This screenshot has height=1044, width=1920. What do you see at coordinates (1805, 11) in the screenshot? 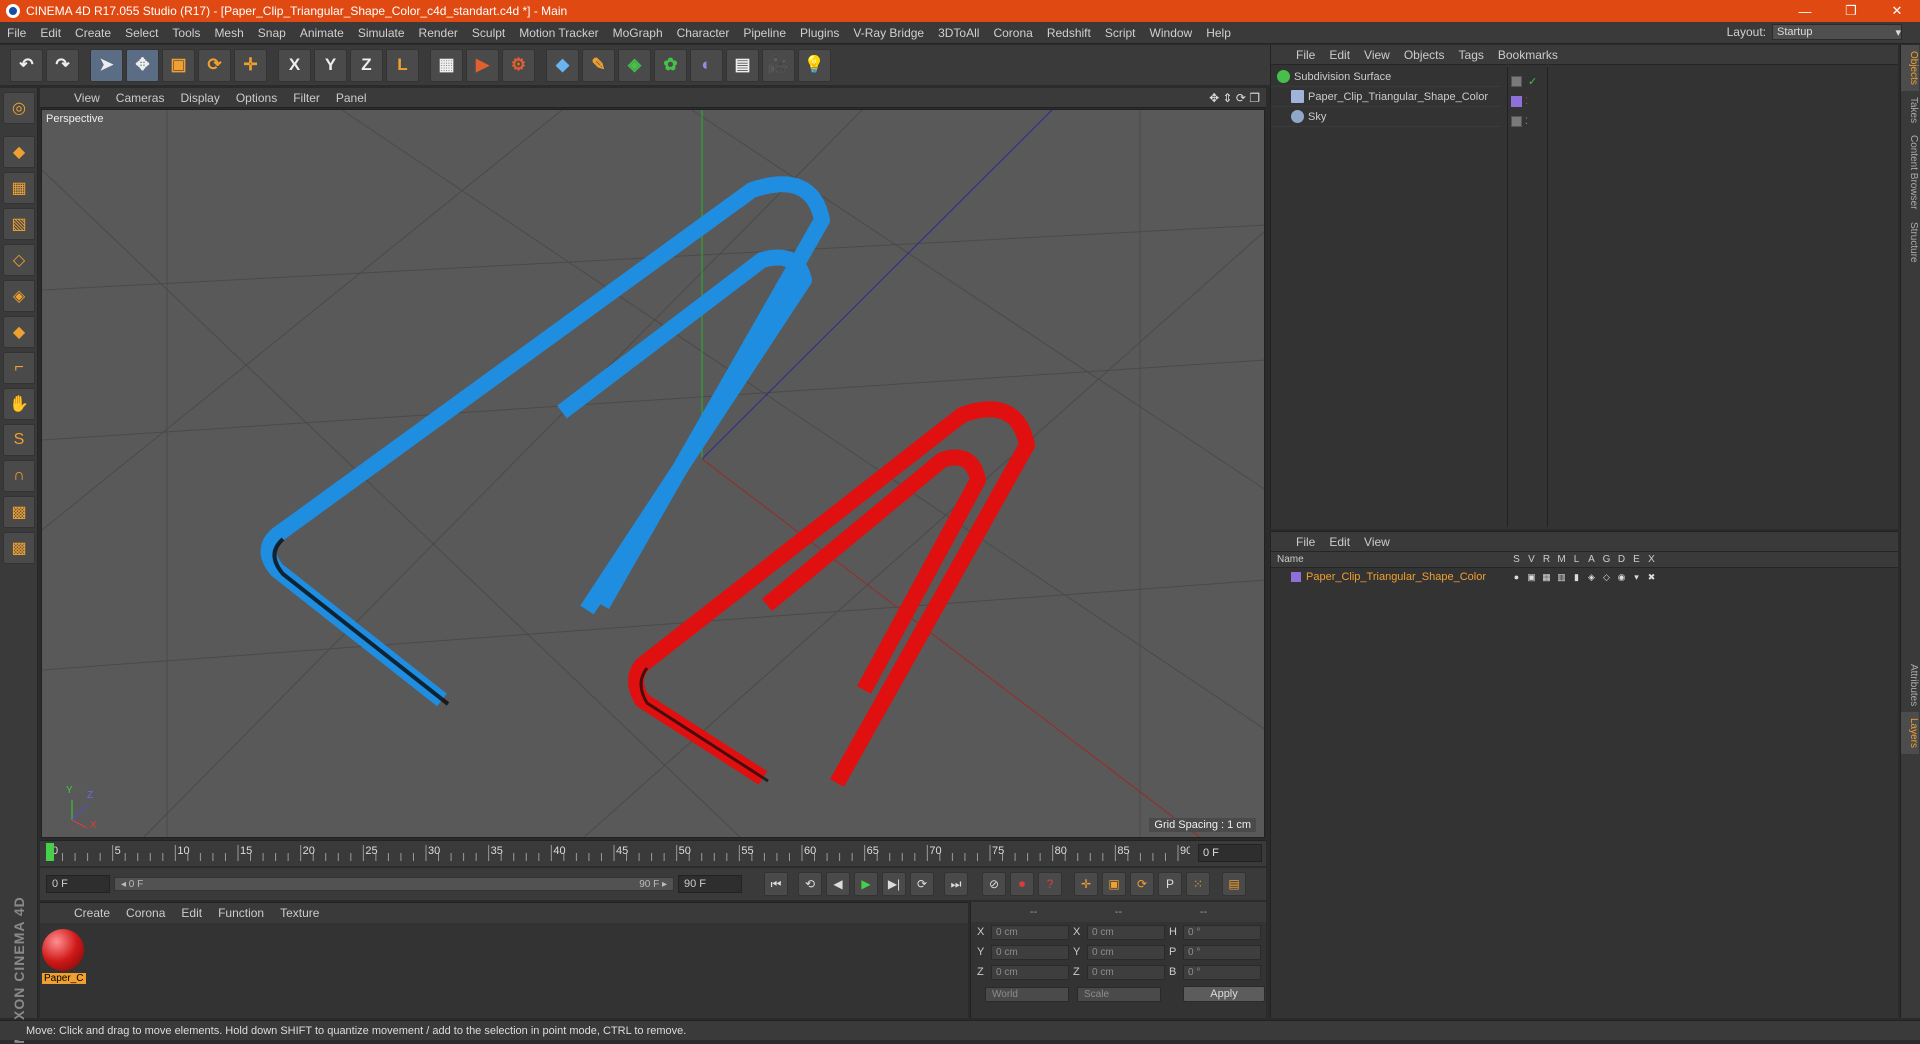
I see `minimize-button: —` at bounding box center [1805, 11].